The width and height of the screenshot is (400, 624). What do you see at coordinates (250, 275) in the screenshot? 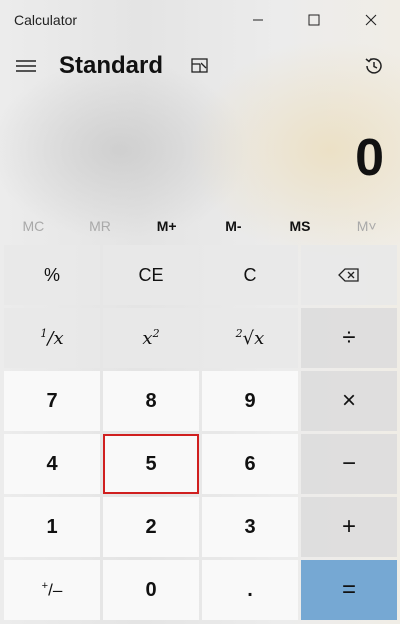
I see `clear-button: C` at bounding box center [250, 275].